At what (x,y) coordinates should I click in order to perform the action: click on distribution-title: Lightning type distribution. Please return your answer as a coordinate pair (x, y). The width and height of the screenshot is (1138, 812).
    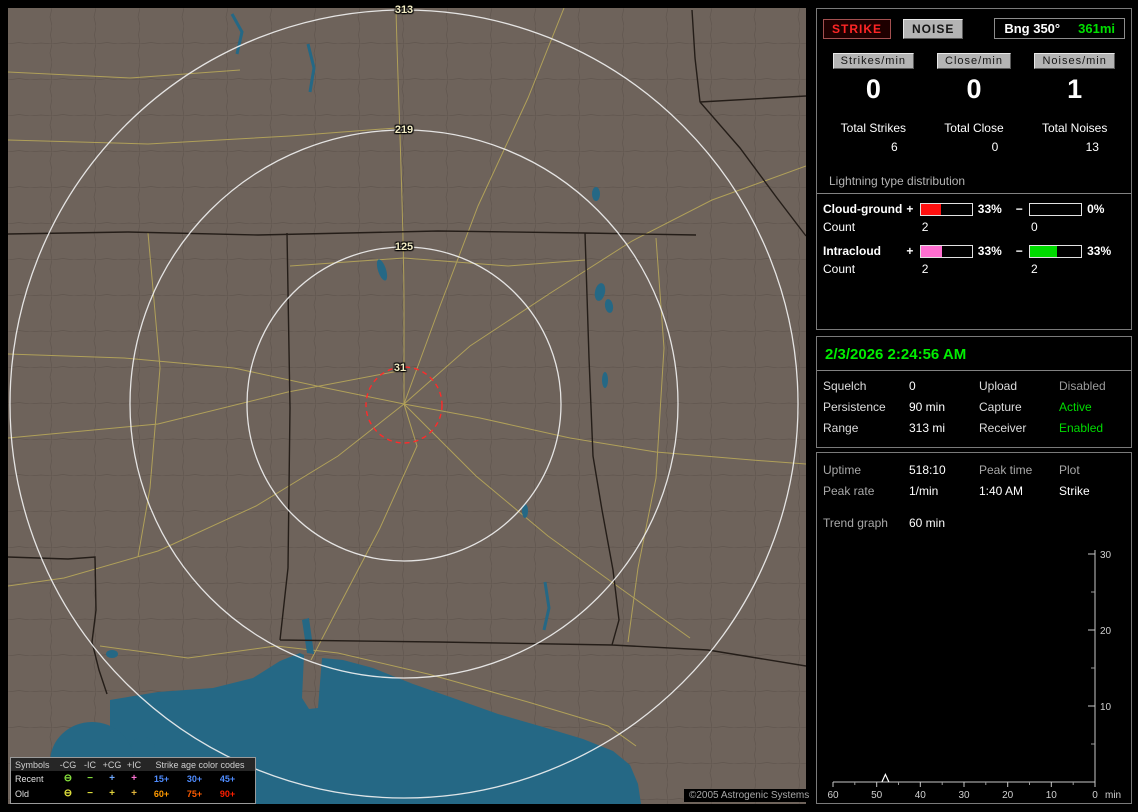
    Looking at the image, I should click on (974, 184).